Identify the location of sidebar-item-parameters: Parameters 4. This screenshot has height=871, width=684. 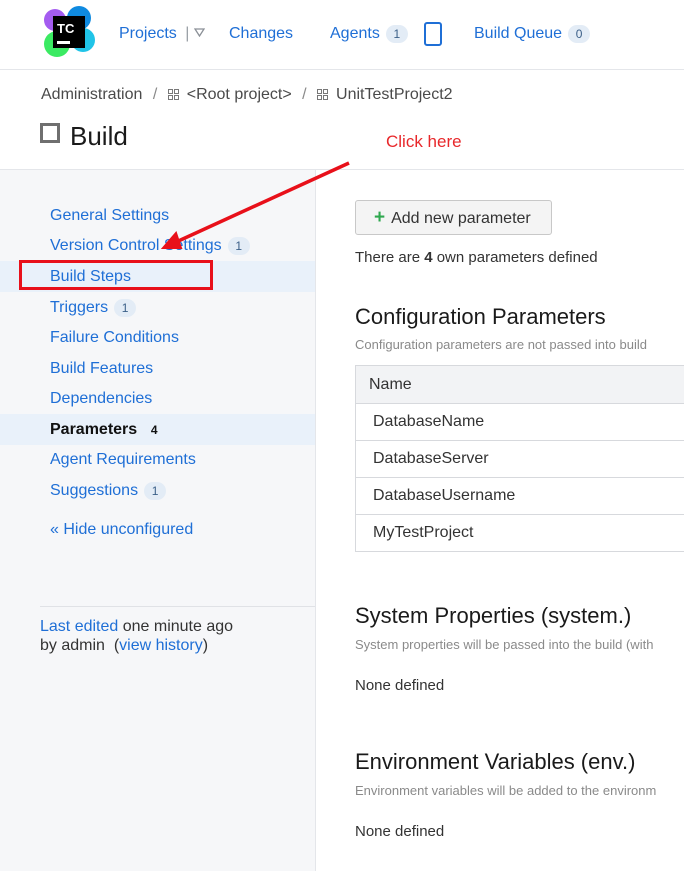
(157, 429).